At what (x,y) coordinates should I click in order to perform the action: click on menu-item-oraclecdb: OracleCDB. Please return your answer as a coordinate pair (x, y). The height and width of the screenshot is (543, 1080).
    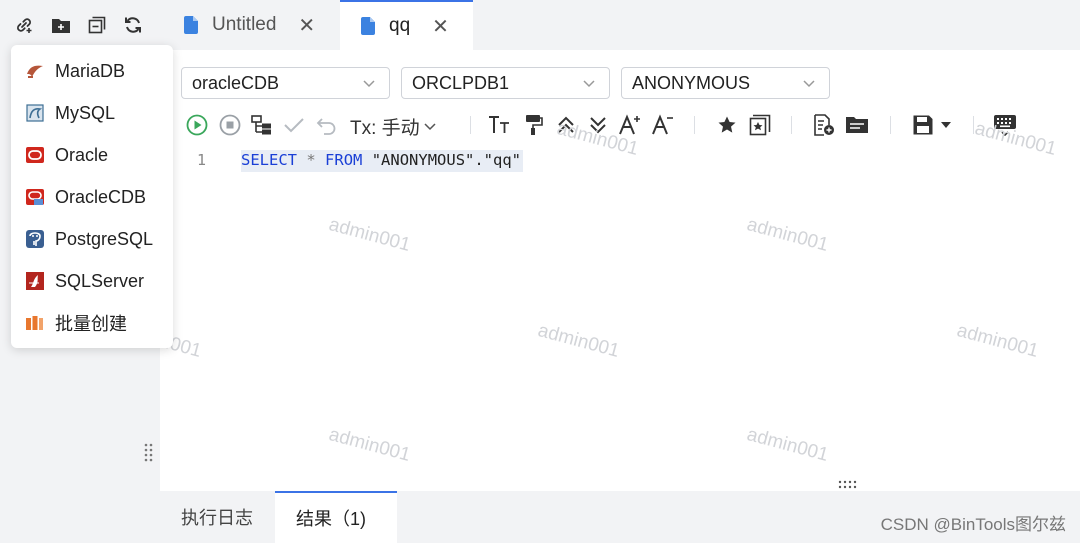
    Looking at the image, I should click on (92, 197).